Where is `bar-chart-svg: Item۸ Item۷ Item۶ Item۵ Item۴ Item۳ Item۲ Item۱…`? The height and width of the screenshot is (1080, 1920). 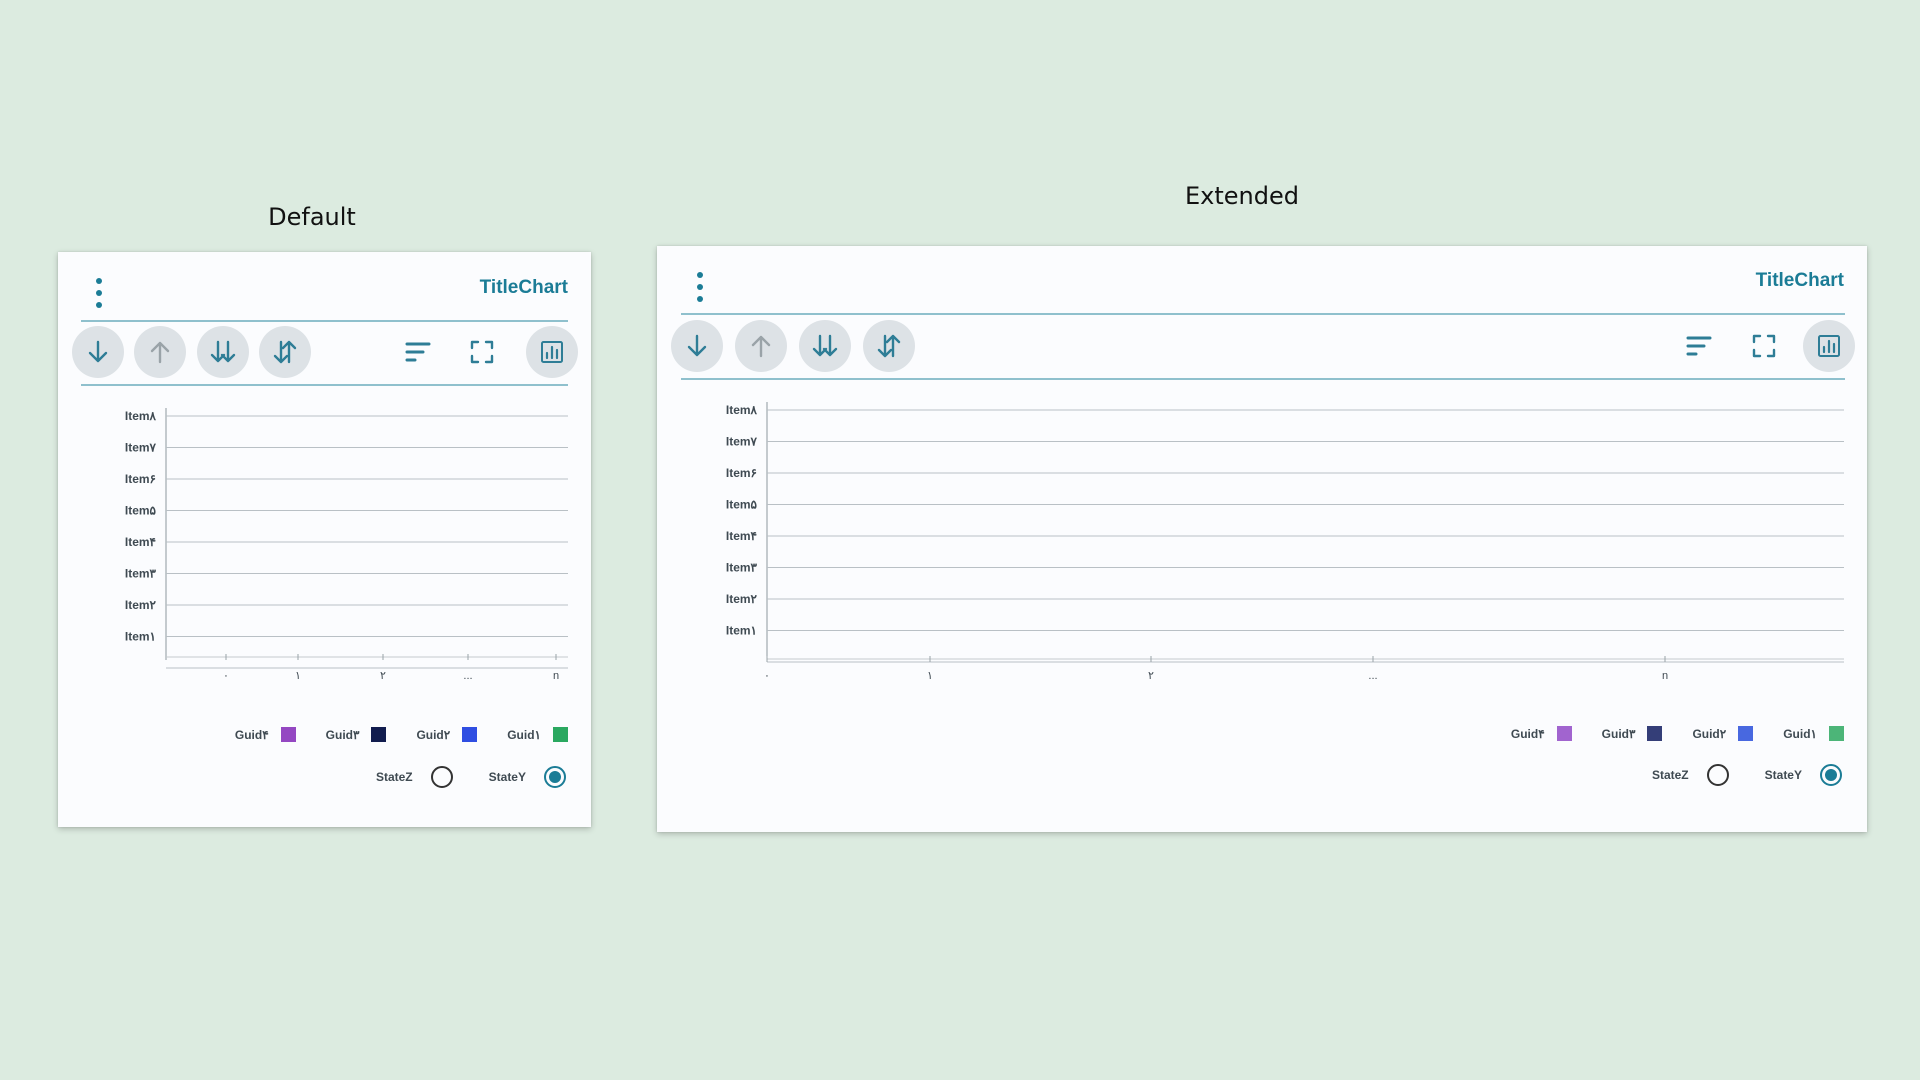
bar-chart-svg: Item۸ Item۷ Item۶ Item۵ Item۴ Item۳ Item۲ Item۱… is located at coordinates (346, 545).